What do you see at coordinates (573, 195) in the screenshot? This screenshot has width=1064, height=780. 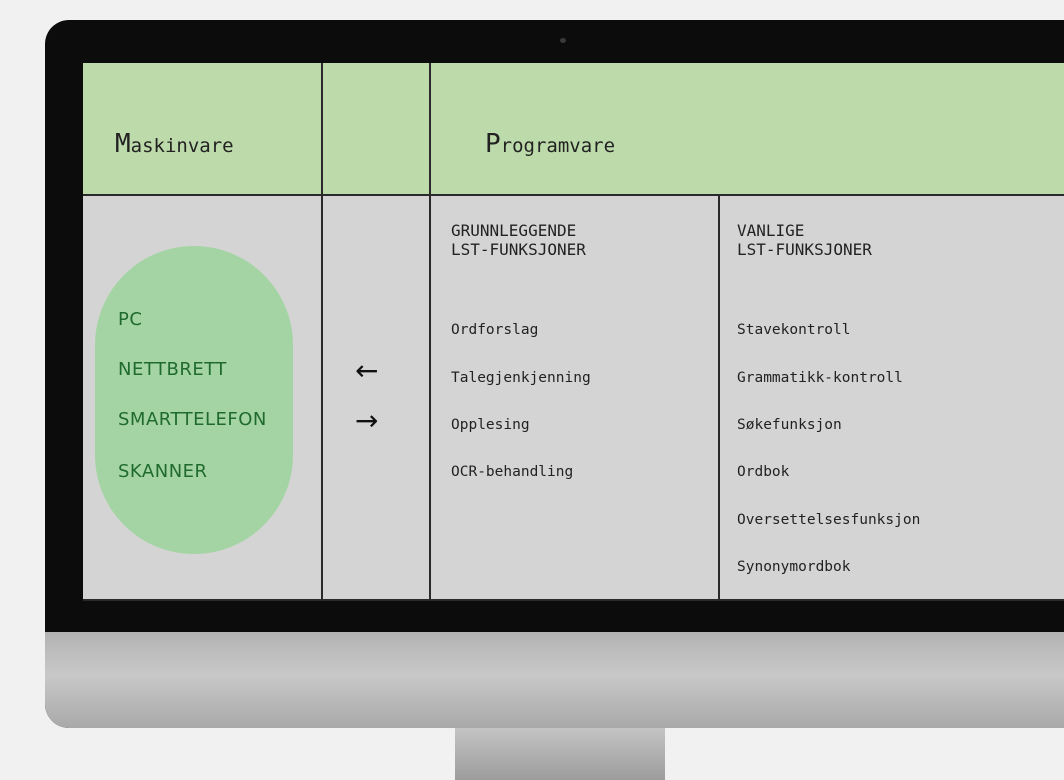 I see `header-divider` at bounding box center [573, 195].